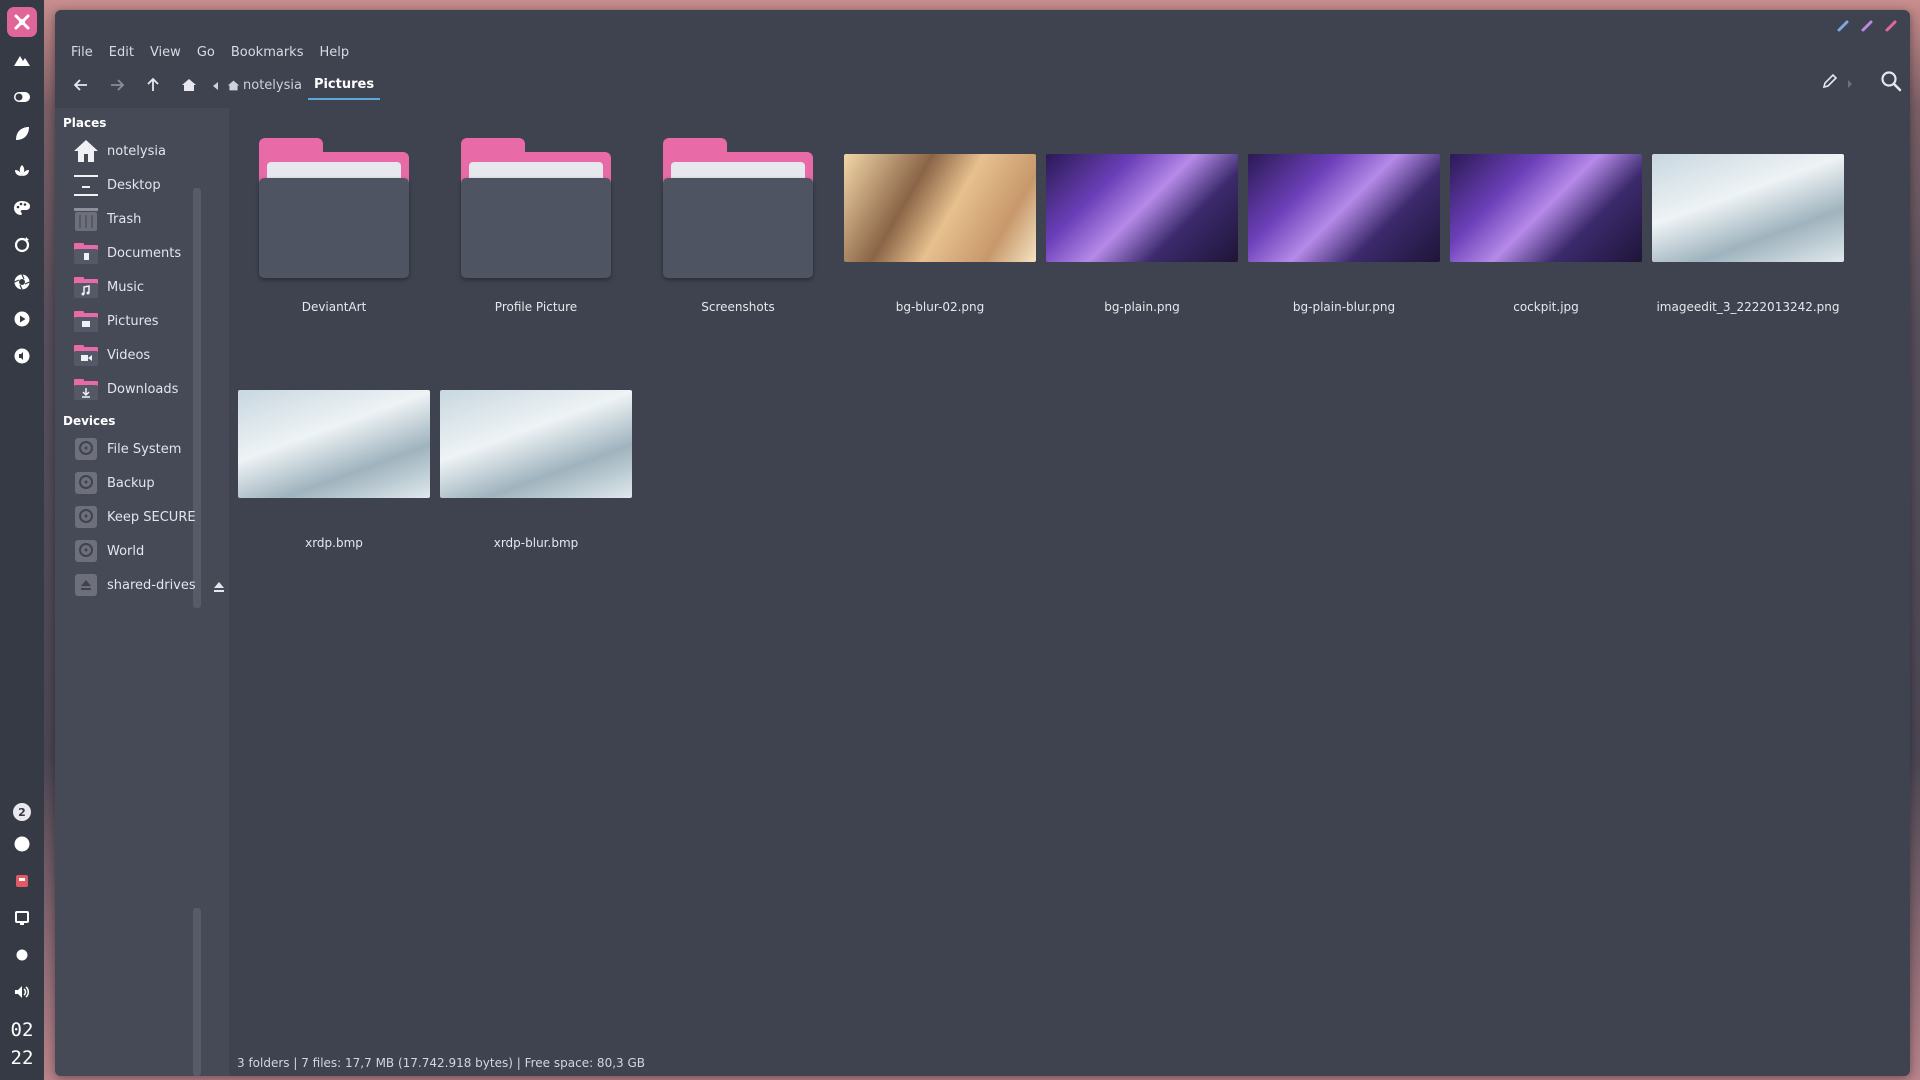  I want to click on sidebar-item-documents: Documents, so click(142, 253).